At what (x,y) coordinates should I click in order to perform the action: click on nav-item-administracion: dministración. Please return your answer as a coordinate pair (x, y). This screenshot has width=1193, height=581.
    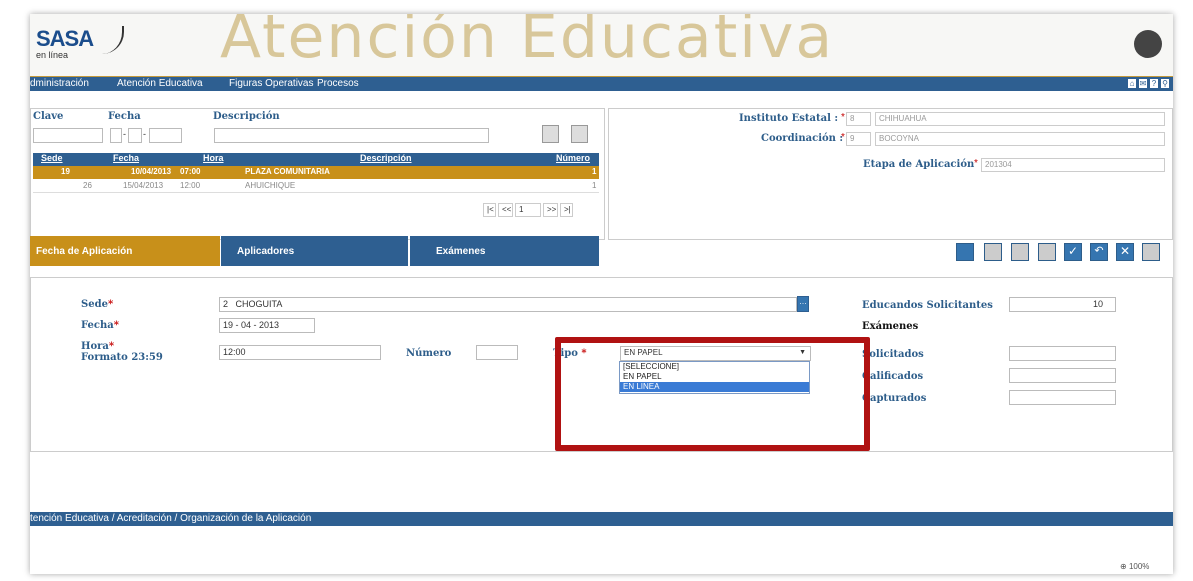
    Looking at the image, I should click on (59, 83).